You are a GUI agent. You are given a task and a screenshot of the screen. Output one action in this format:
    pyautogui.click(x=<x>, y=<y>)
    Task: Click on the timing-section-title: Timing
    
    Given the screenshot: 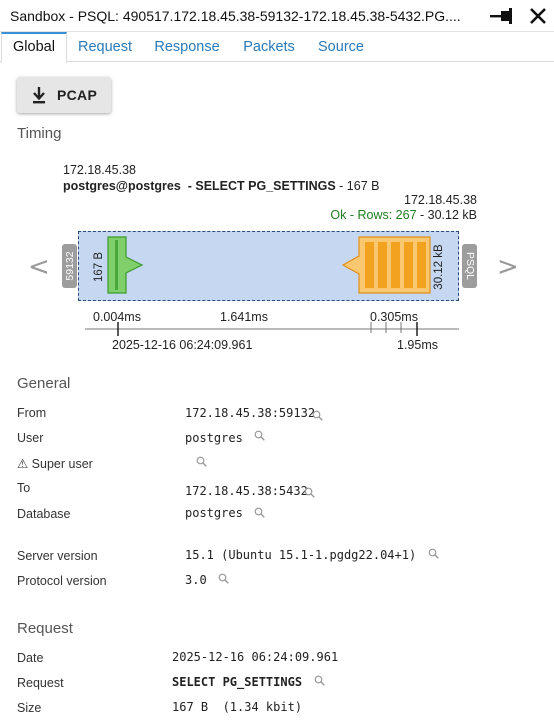 What is the action you would take?
    pyautogui.click(x=39, y=133)
    